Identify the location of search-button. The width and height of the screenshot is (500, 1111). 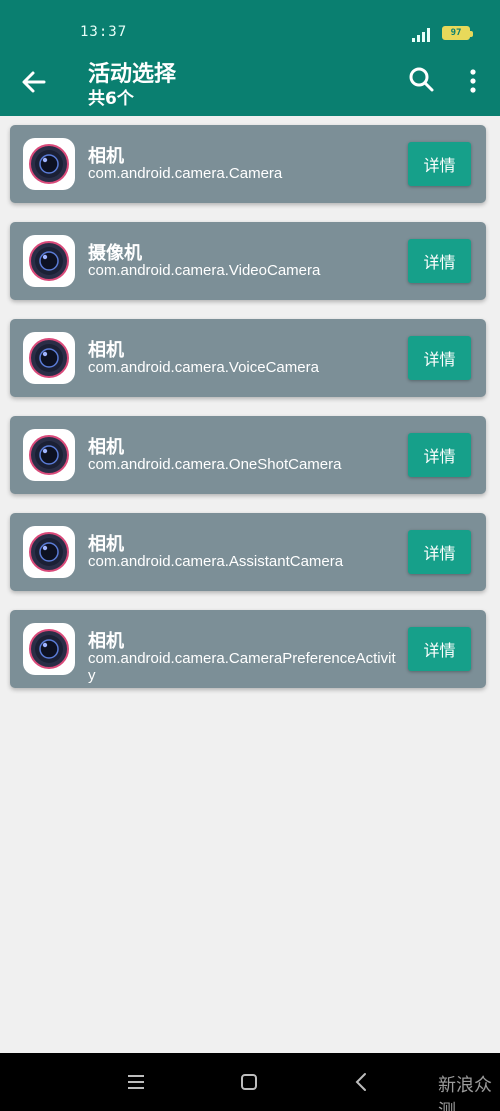
(422, 80).